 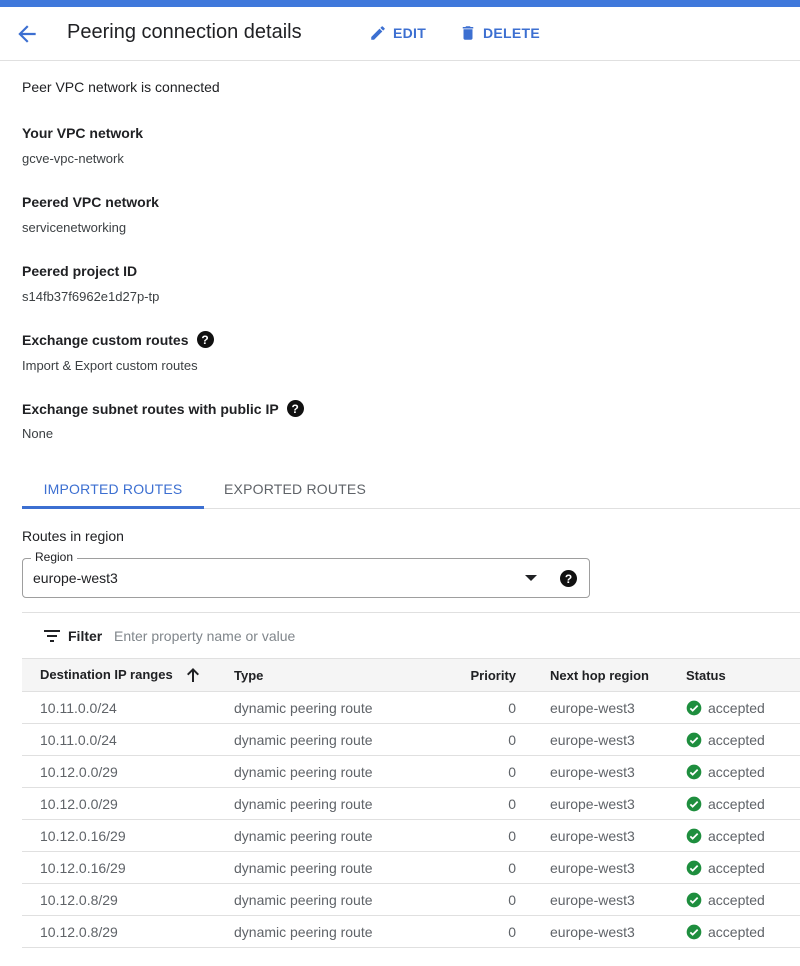 I want to click on page-header: Peering connection details EDIT DELETE, so click(x=400, y=34).